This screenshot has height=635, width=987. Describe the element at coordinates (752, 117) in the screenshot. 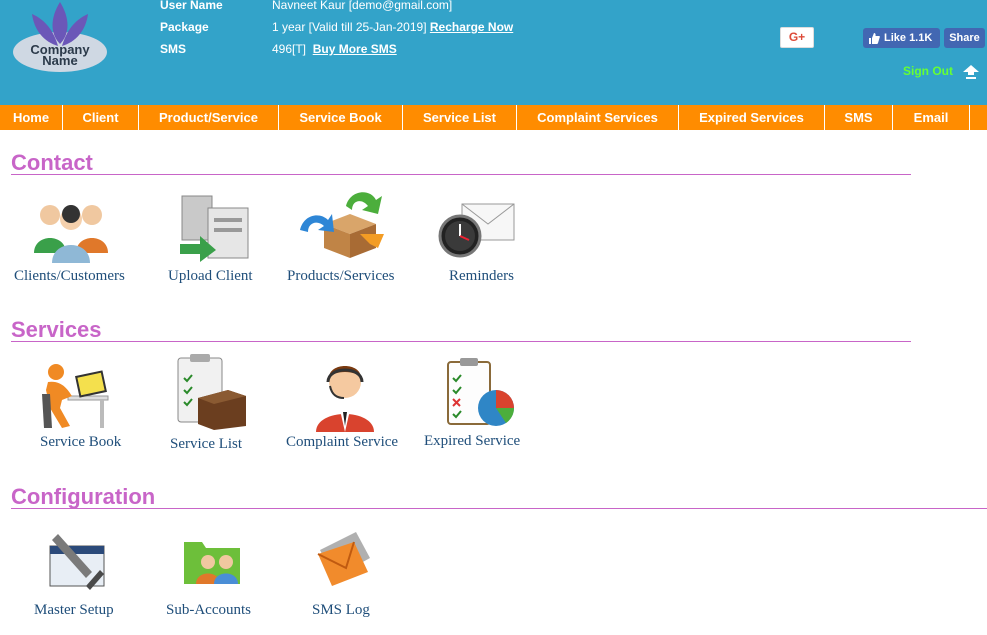

I see `nav-expired-services: Expired Services` at that location.